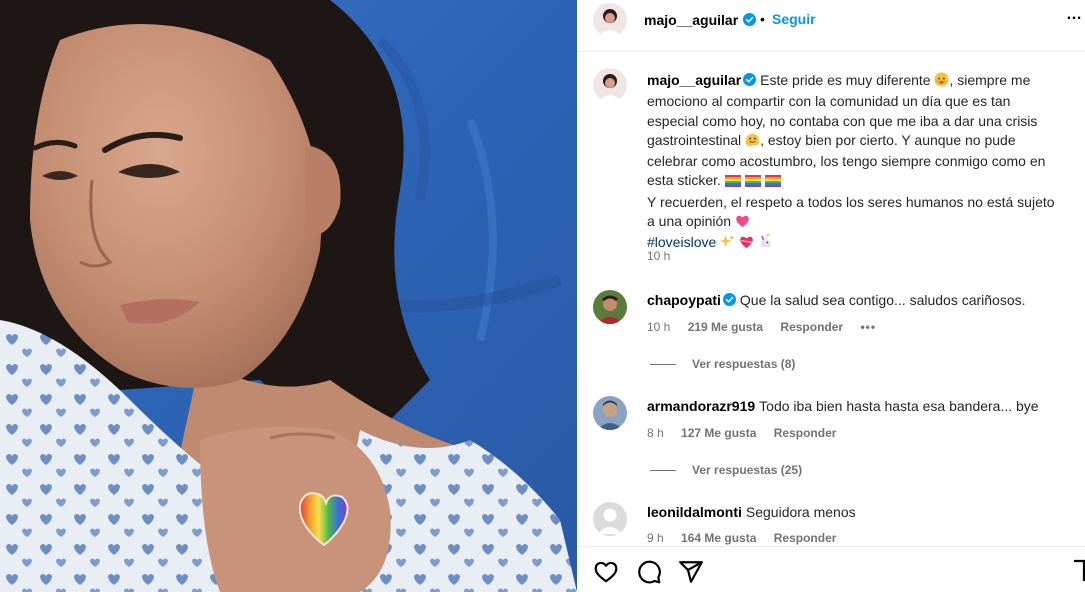  What do you see at coordinates (681, 242) in the screenshot?
I see `hashtag-link: #loveislove` at bounding box center [681, 242].